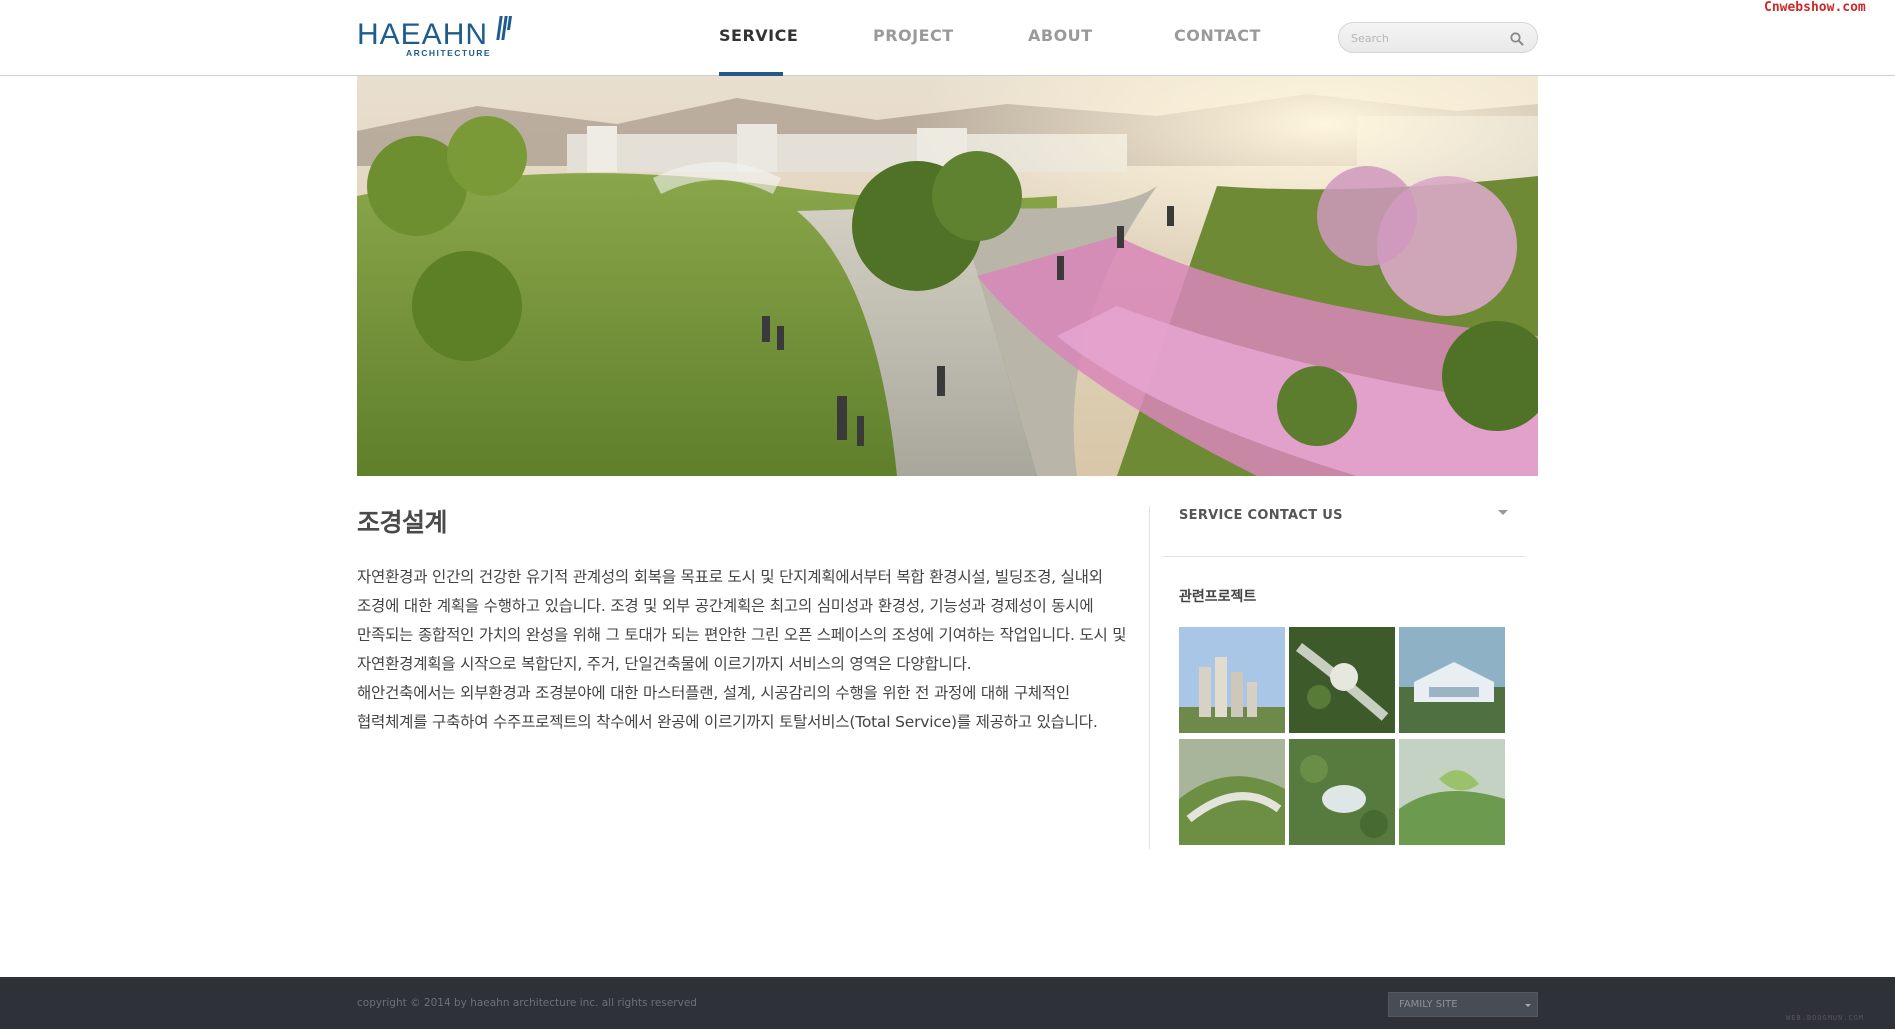 This screenshot has width=1895, height=1029. Describe the element at coordinates (1517, 39) in the screenshot. I see `search-icon` at that location.